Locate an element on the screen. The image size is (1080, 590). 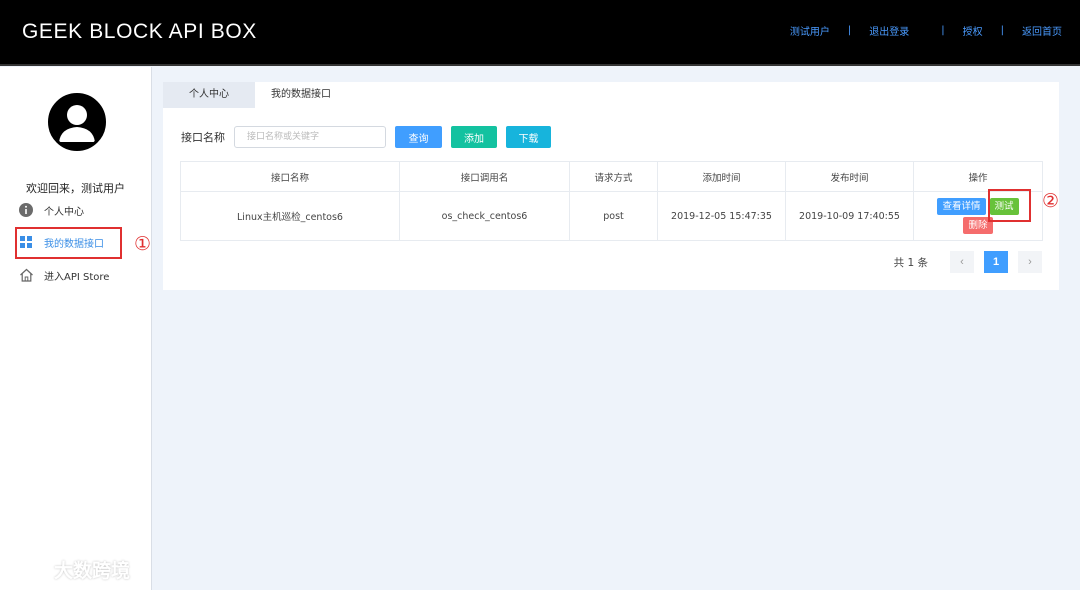
nav-home-link: 返回首页 is located at coordinates (1042, 30).